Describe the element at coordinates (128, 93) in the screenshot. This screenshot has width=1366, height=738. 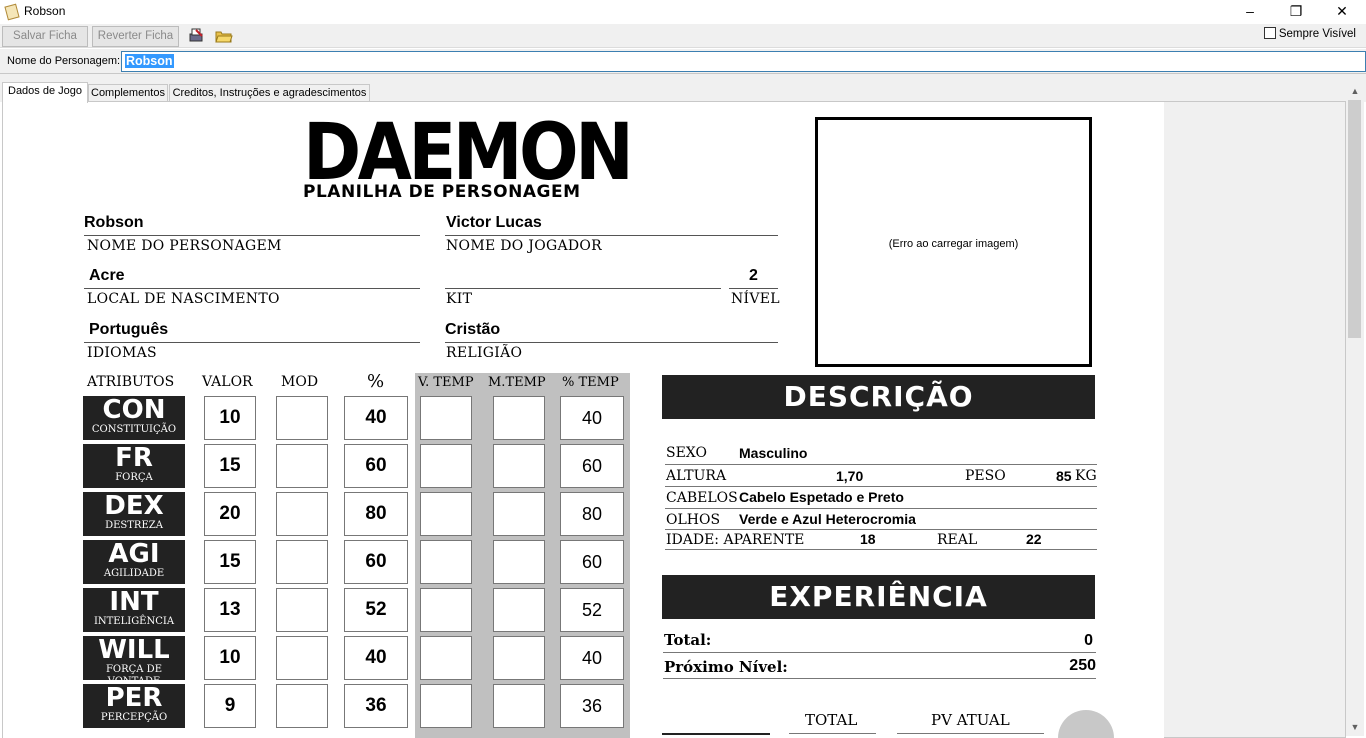
I see `tab-complements: Complementos` at that location.